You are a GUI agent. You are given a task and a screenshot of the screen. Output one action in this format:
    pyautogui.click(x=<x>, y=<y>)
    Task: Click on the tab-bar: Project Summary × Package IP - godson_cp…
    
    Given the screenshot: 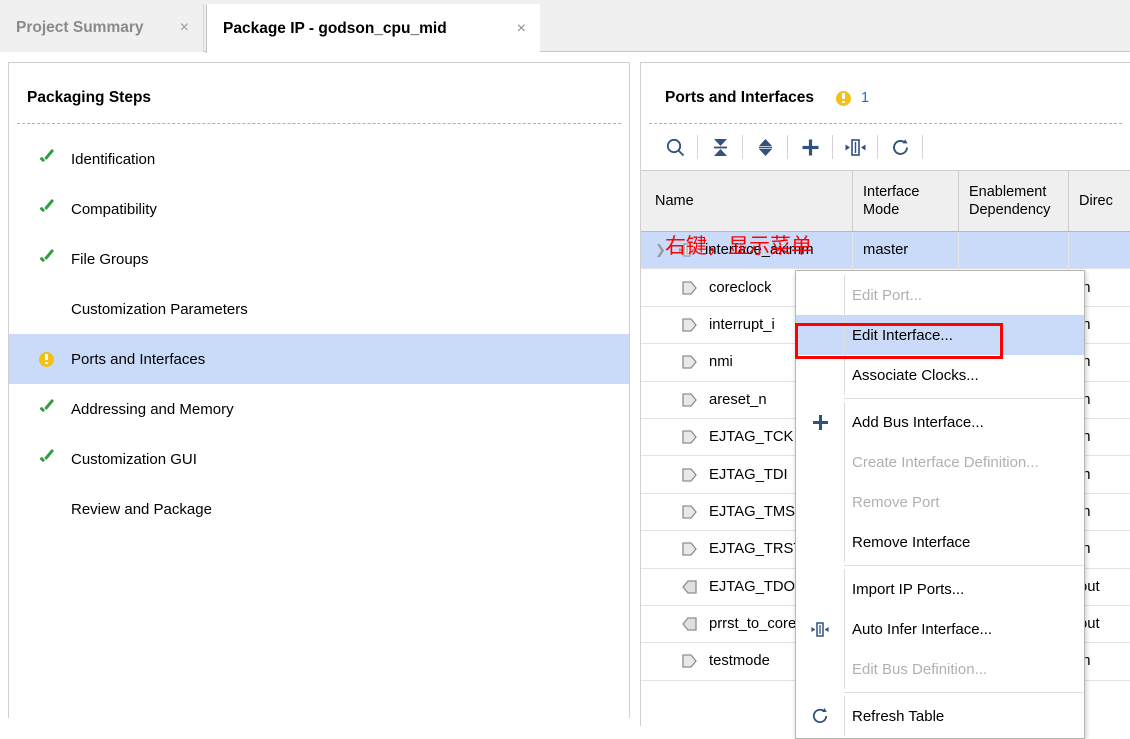 What is the action you would take?
    pyautogui.click(x=565, y=26)
    